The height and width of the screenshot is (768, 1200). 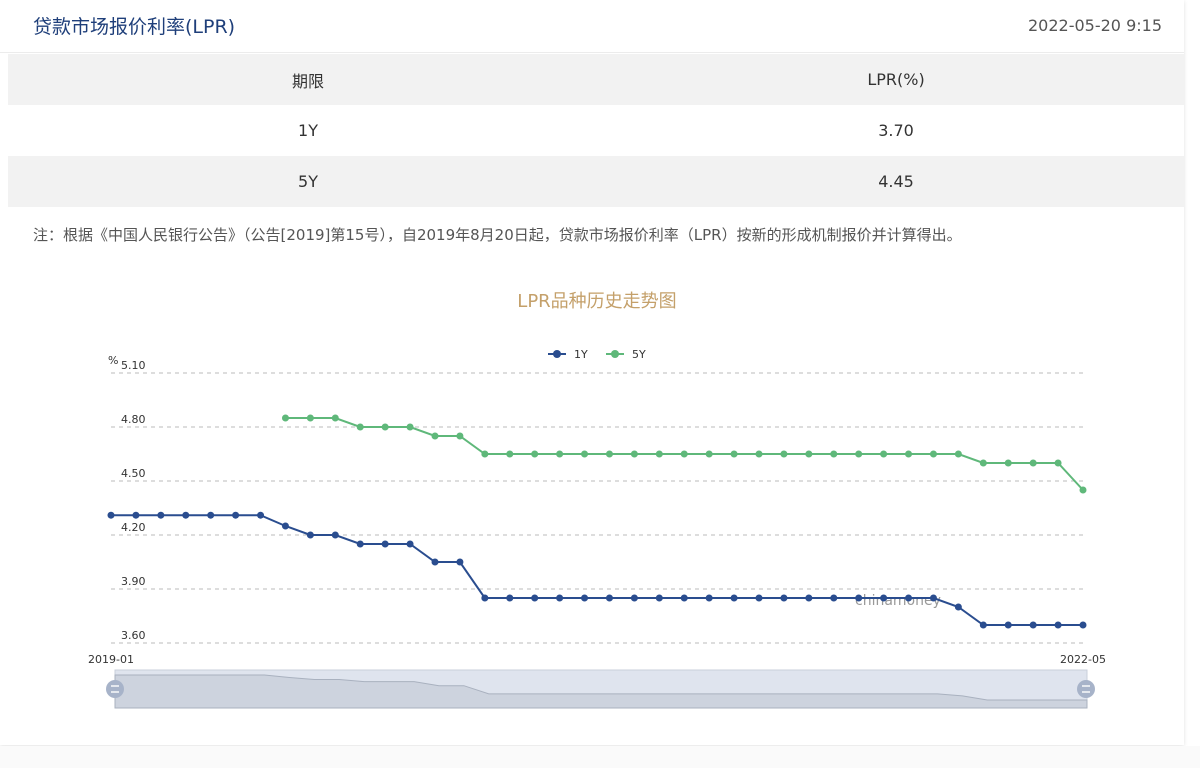 What do you see at coordinates (896, 79) in the screenshot?
I see `column-header-rate: LPR(%)` at bounding box center [896, 79].